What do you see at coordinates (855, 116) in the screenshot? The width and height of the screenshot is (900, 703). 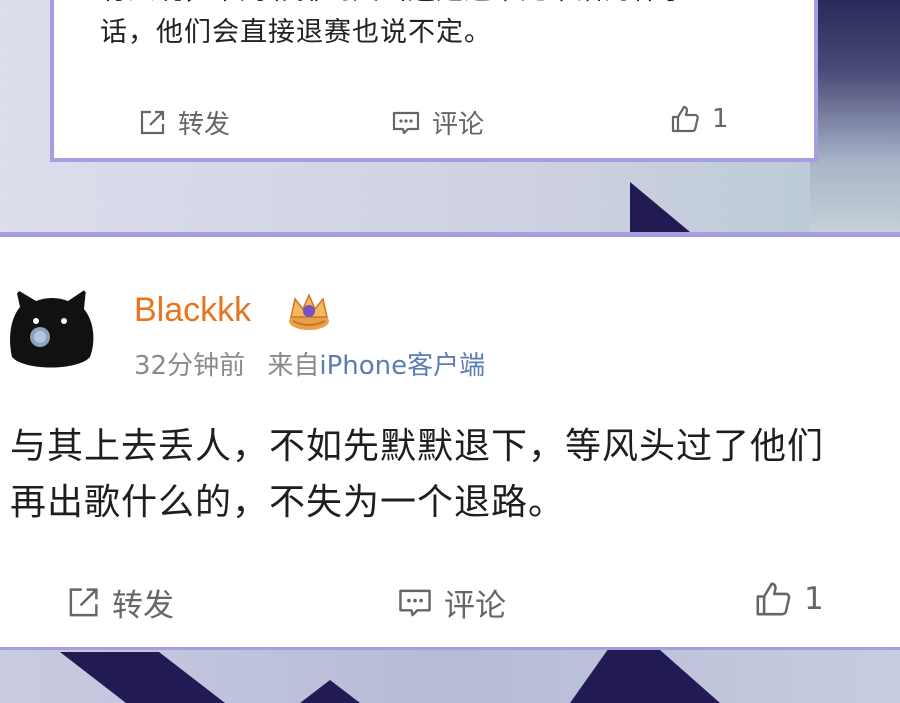 I see `background-top-right-dark` at bounding box center [855, 116].